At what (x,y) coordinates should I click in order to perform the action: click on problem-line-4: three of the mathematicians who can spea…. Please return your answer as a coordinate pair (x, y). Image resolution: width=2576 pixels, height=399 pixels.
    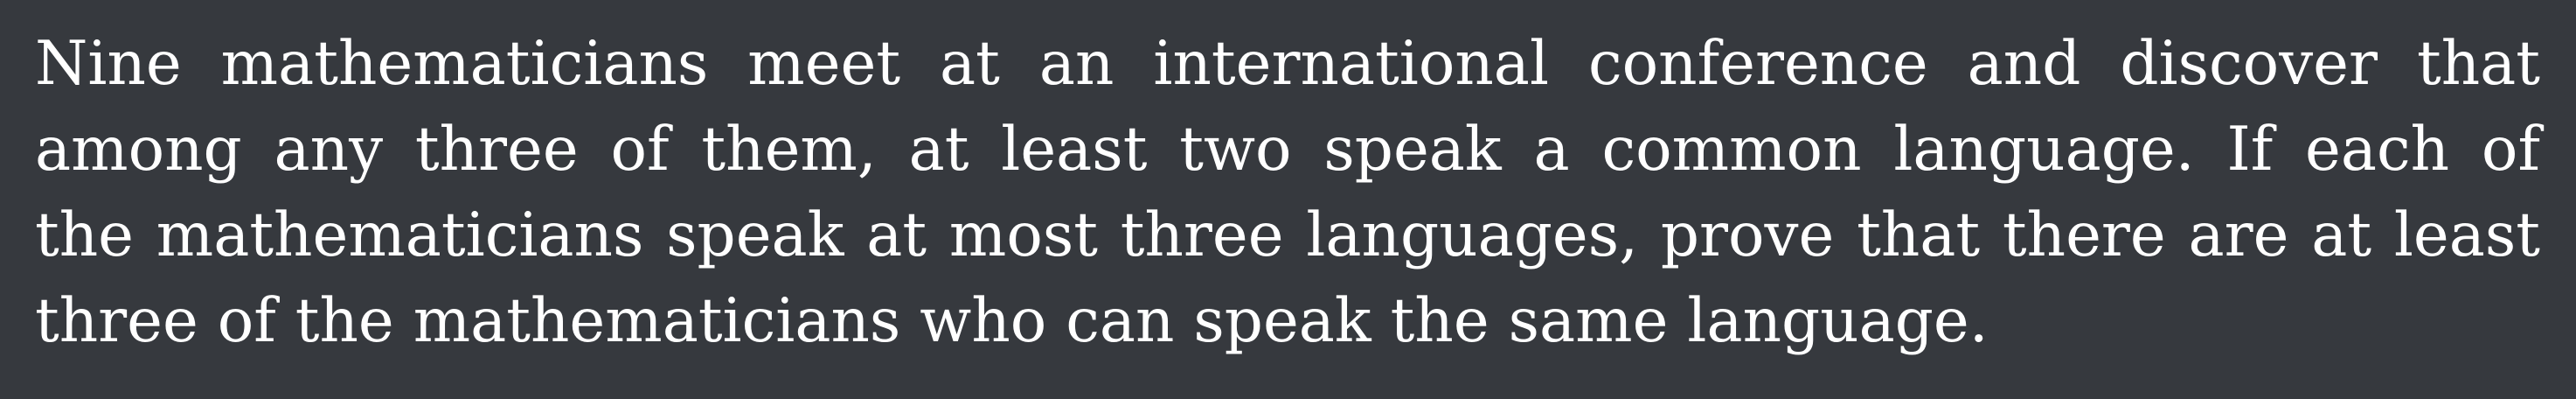
    Looking at the image, I should click on (1012, 321).